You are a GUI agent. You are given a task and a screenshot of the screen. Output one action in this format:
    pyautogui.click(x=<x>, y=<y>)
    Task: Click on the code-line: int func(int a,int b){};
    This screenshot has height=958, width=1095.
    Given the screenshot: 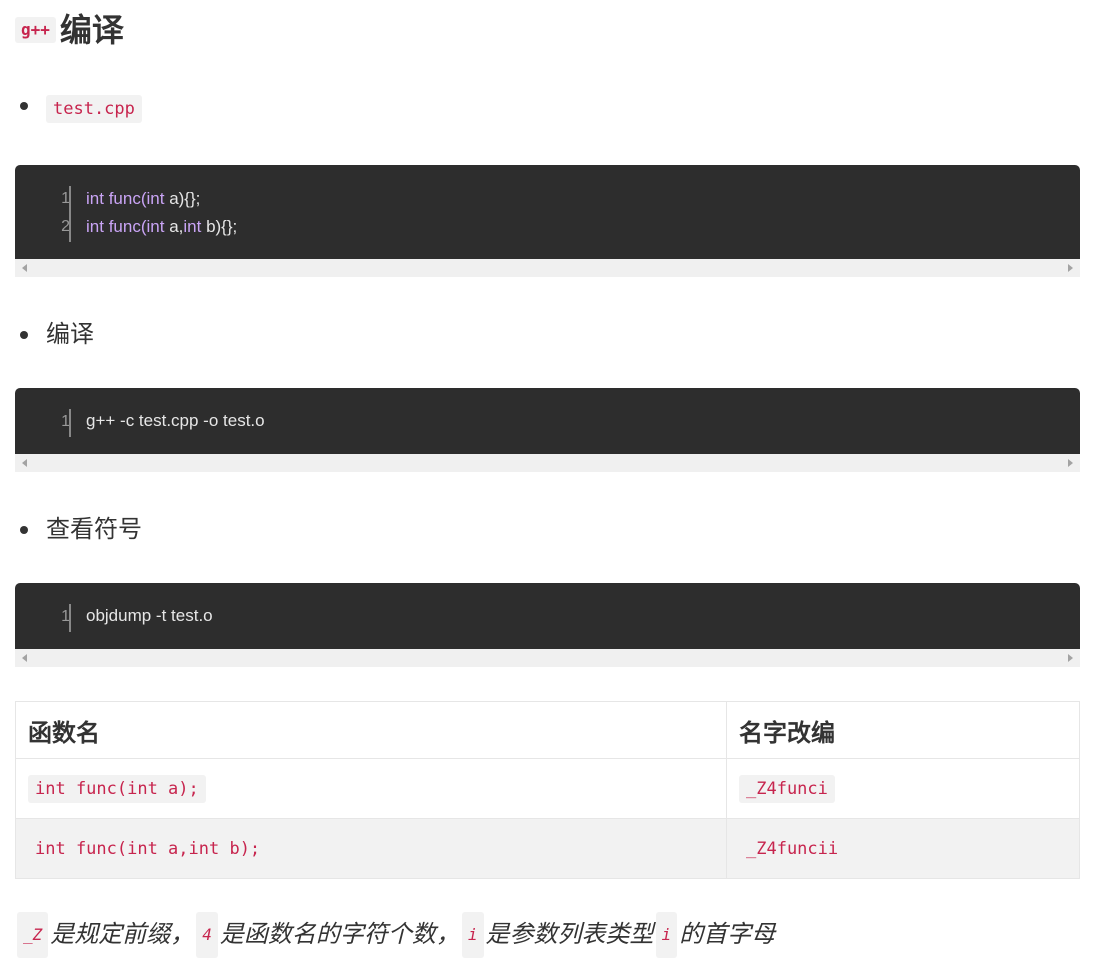 What is the action you would take?
    pyautogui.click(x=162, y=226)
    